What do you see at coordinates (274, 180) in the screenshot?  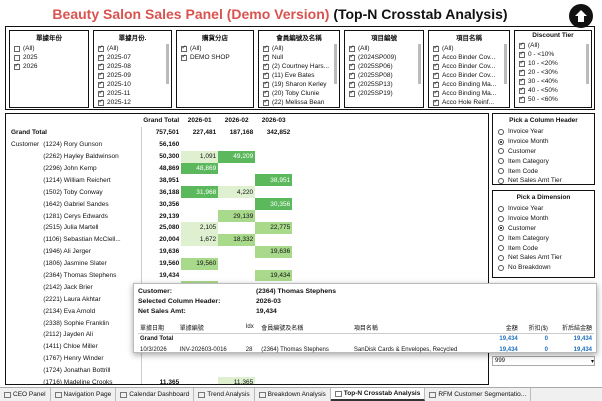 I see `matrix-cell: 38,951` at bounding box center [274, 180].